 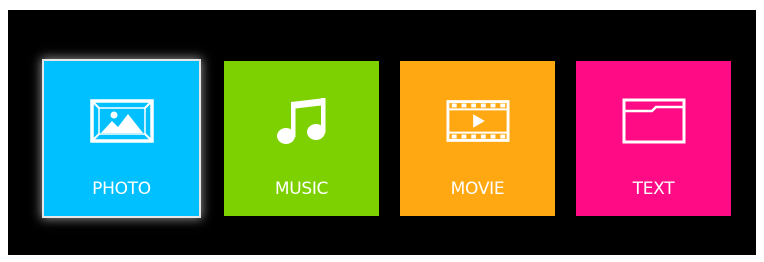 What do you see at coordinates (477, 121) in the screenshot?
I see `film-play-icon` at bounding box center [477, 121].